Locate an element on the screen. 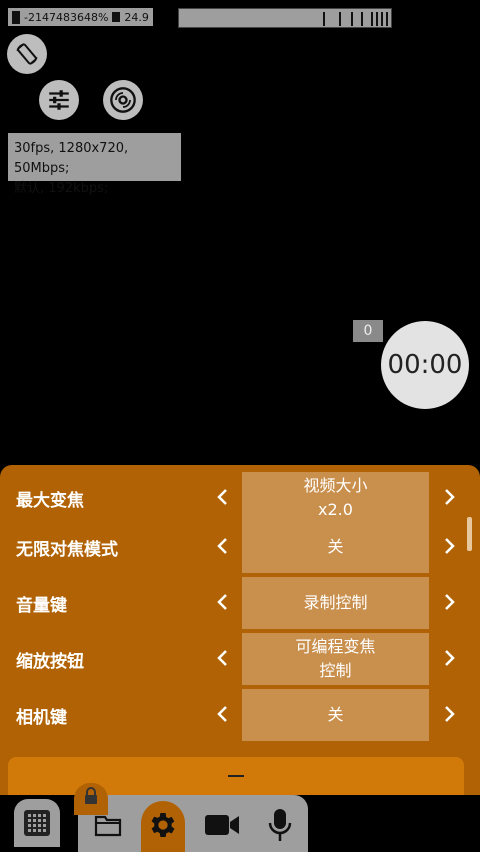 This screenshot has height=852, width=480. settings-row: 无限对焦模式 关 is located at coordinates (240, 547).